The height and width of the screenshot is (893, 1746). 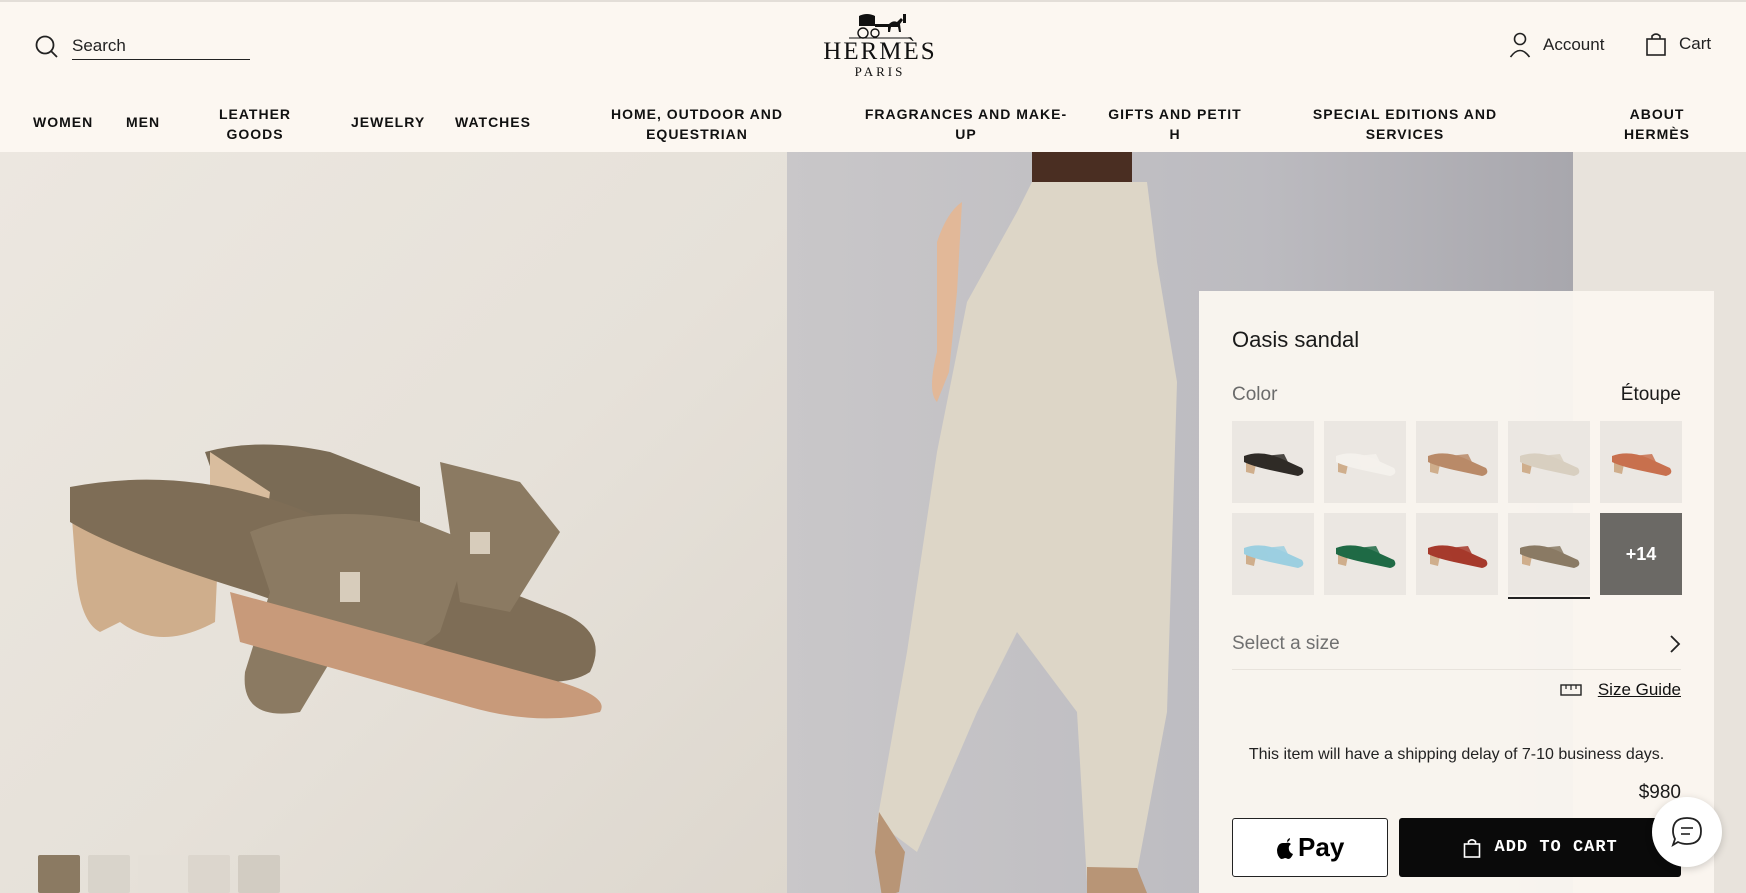 What do you see at coordinates (336, 581) in the screenshot?
I see `sandal-illustration` at bounding box center [336, 581].